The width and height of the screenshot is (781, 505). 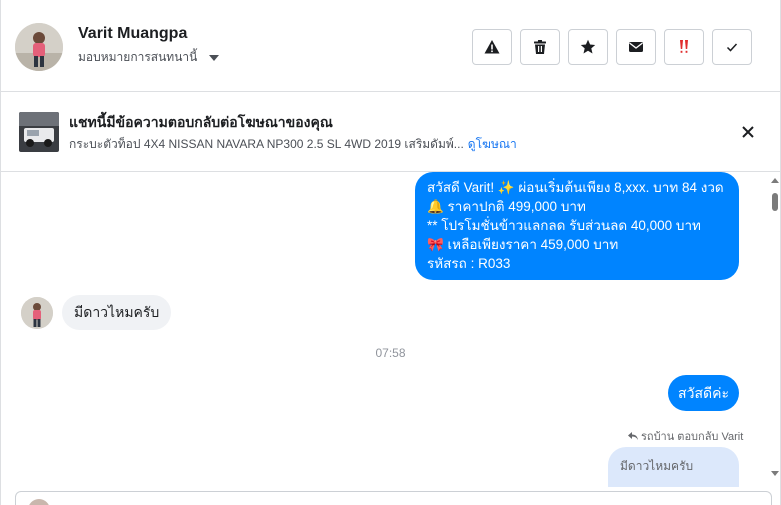 What do you see at coordinates (774, 326) in the screenshot?
I see `messages-scrollbar` at bounding box center [774, 326].